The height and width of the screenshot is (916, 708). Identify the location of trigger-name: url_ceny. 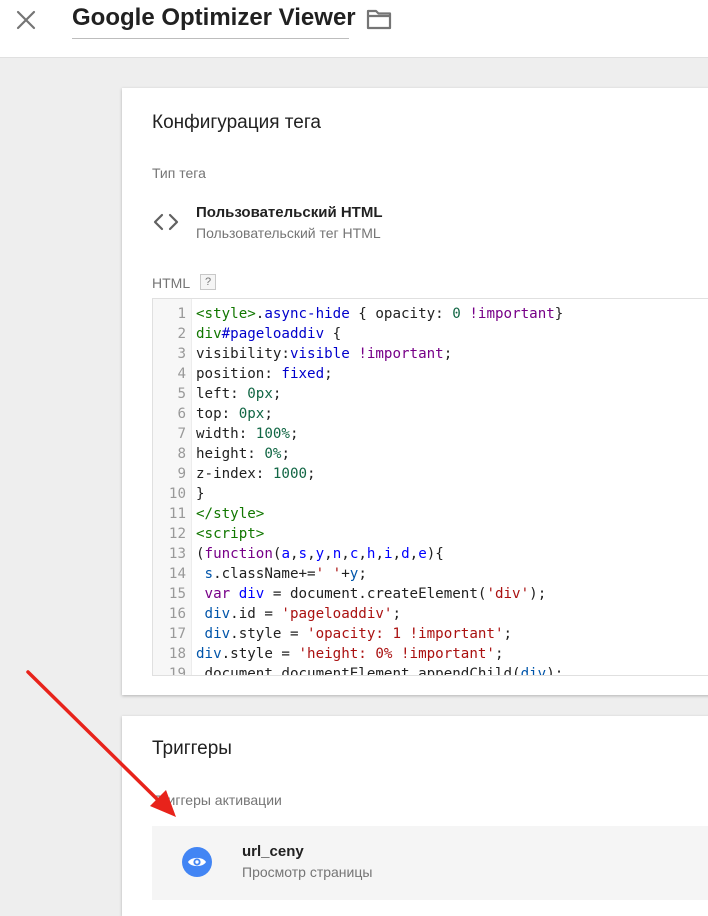
(273, 851).